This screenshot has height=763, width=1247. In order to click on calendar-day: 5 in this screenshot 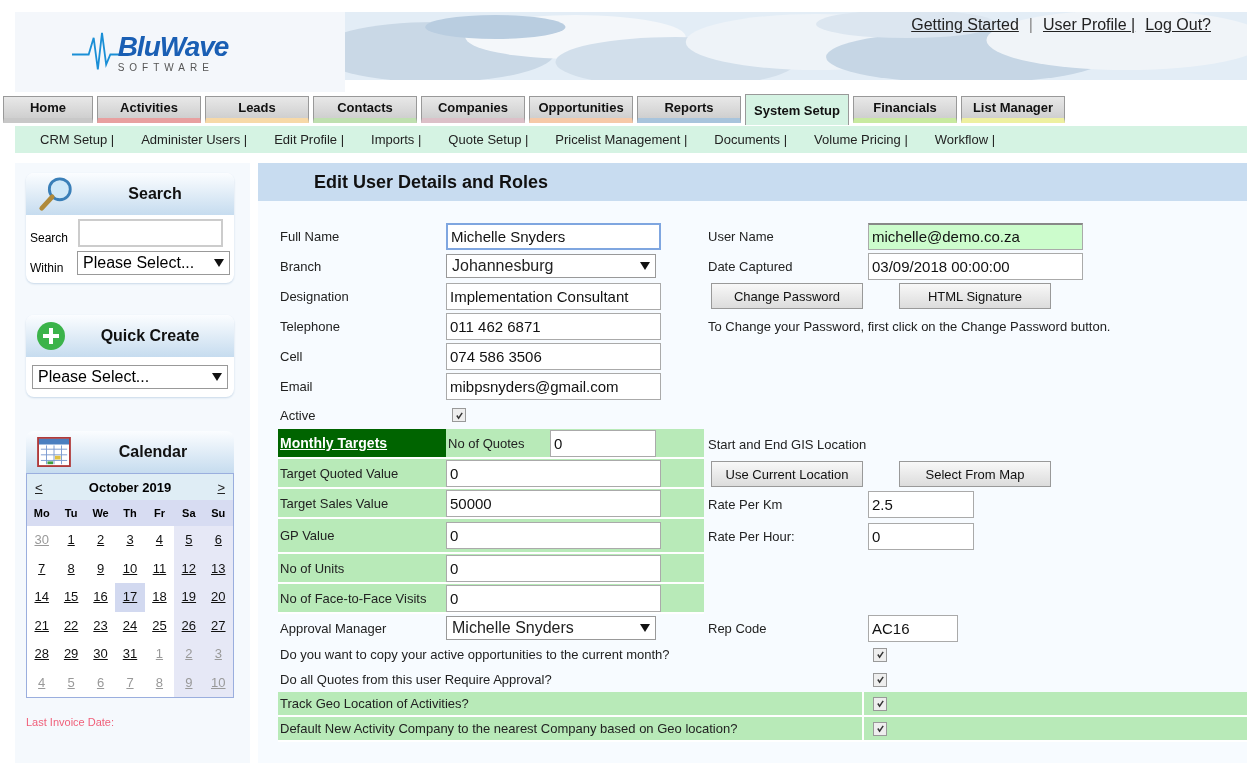, I will do `click(189, 540)`.